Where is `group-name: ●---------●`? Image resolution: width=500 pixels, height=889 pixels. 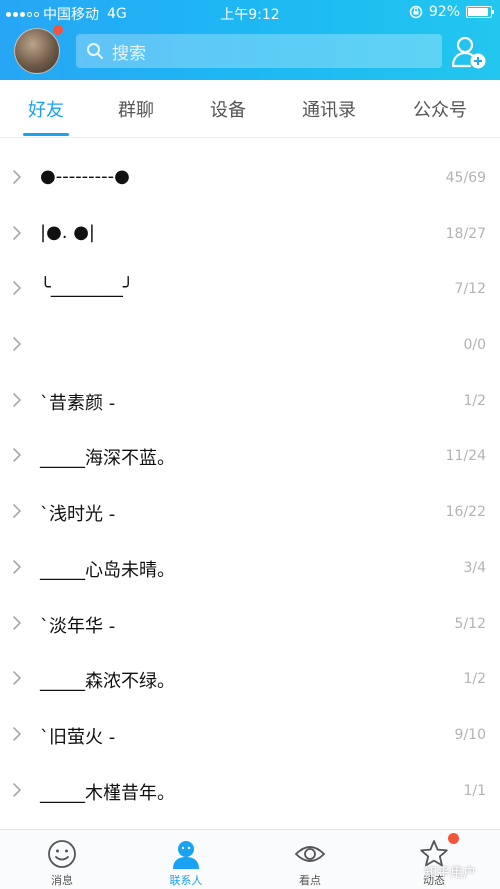
group-name: ●---------● is located at coordinates (85, 176).